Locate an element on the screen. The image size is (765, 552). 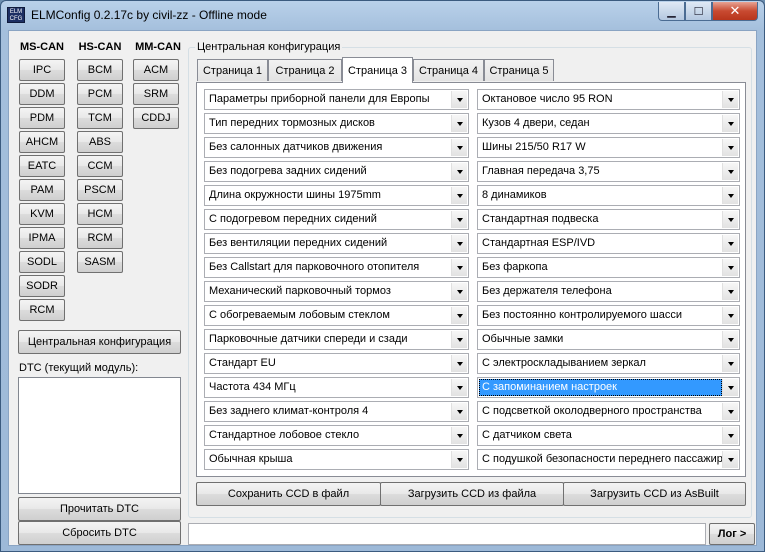
config-select-left-6: С подогревом передних сидений is located at coordinates (336, 219).